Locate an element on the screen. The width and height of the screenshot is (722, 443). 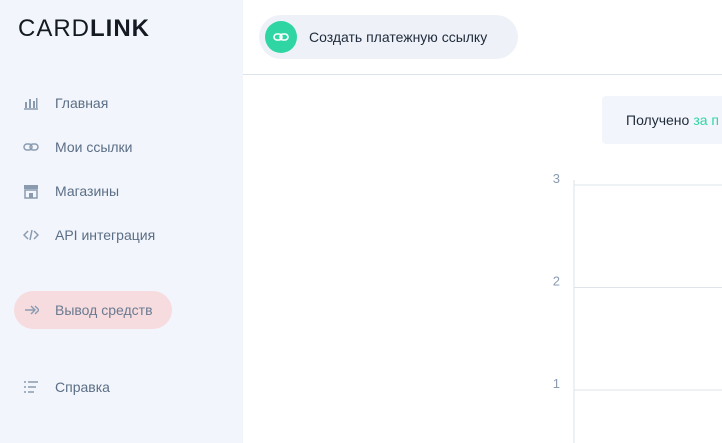
sidebar-item-label: Вывод средств is located at coordinates (104, 310).